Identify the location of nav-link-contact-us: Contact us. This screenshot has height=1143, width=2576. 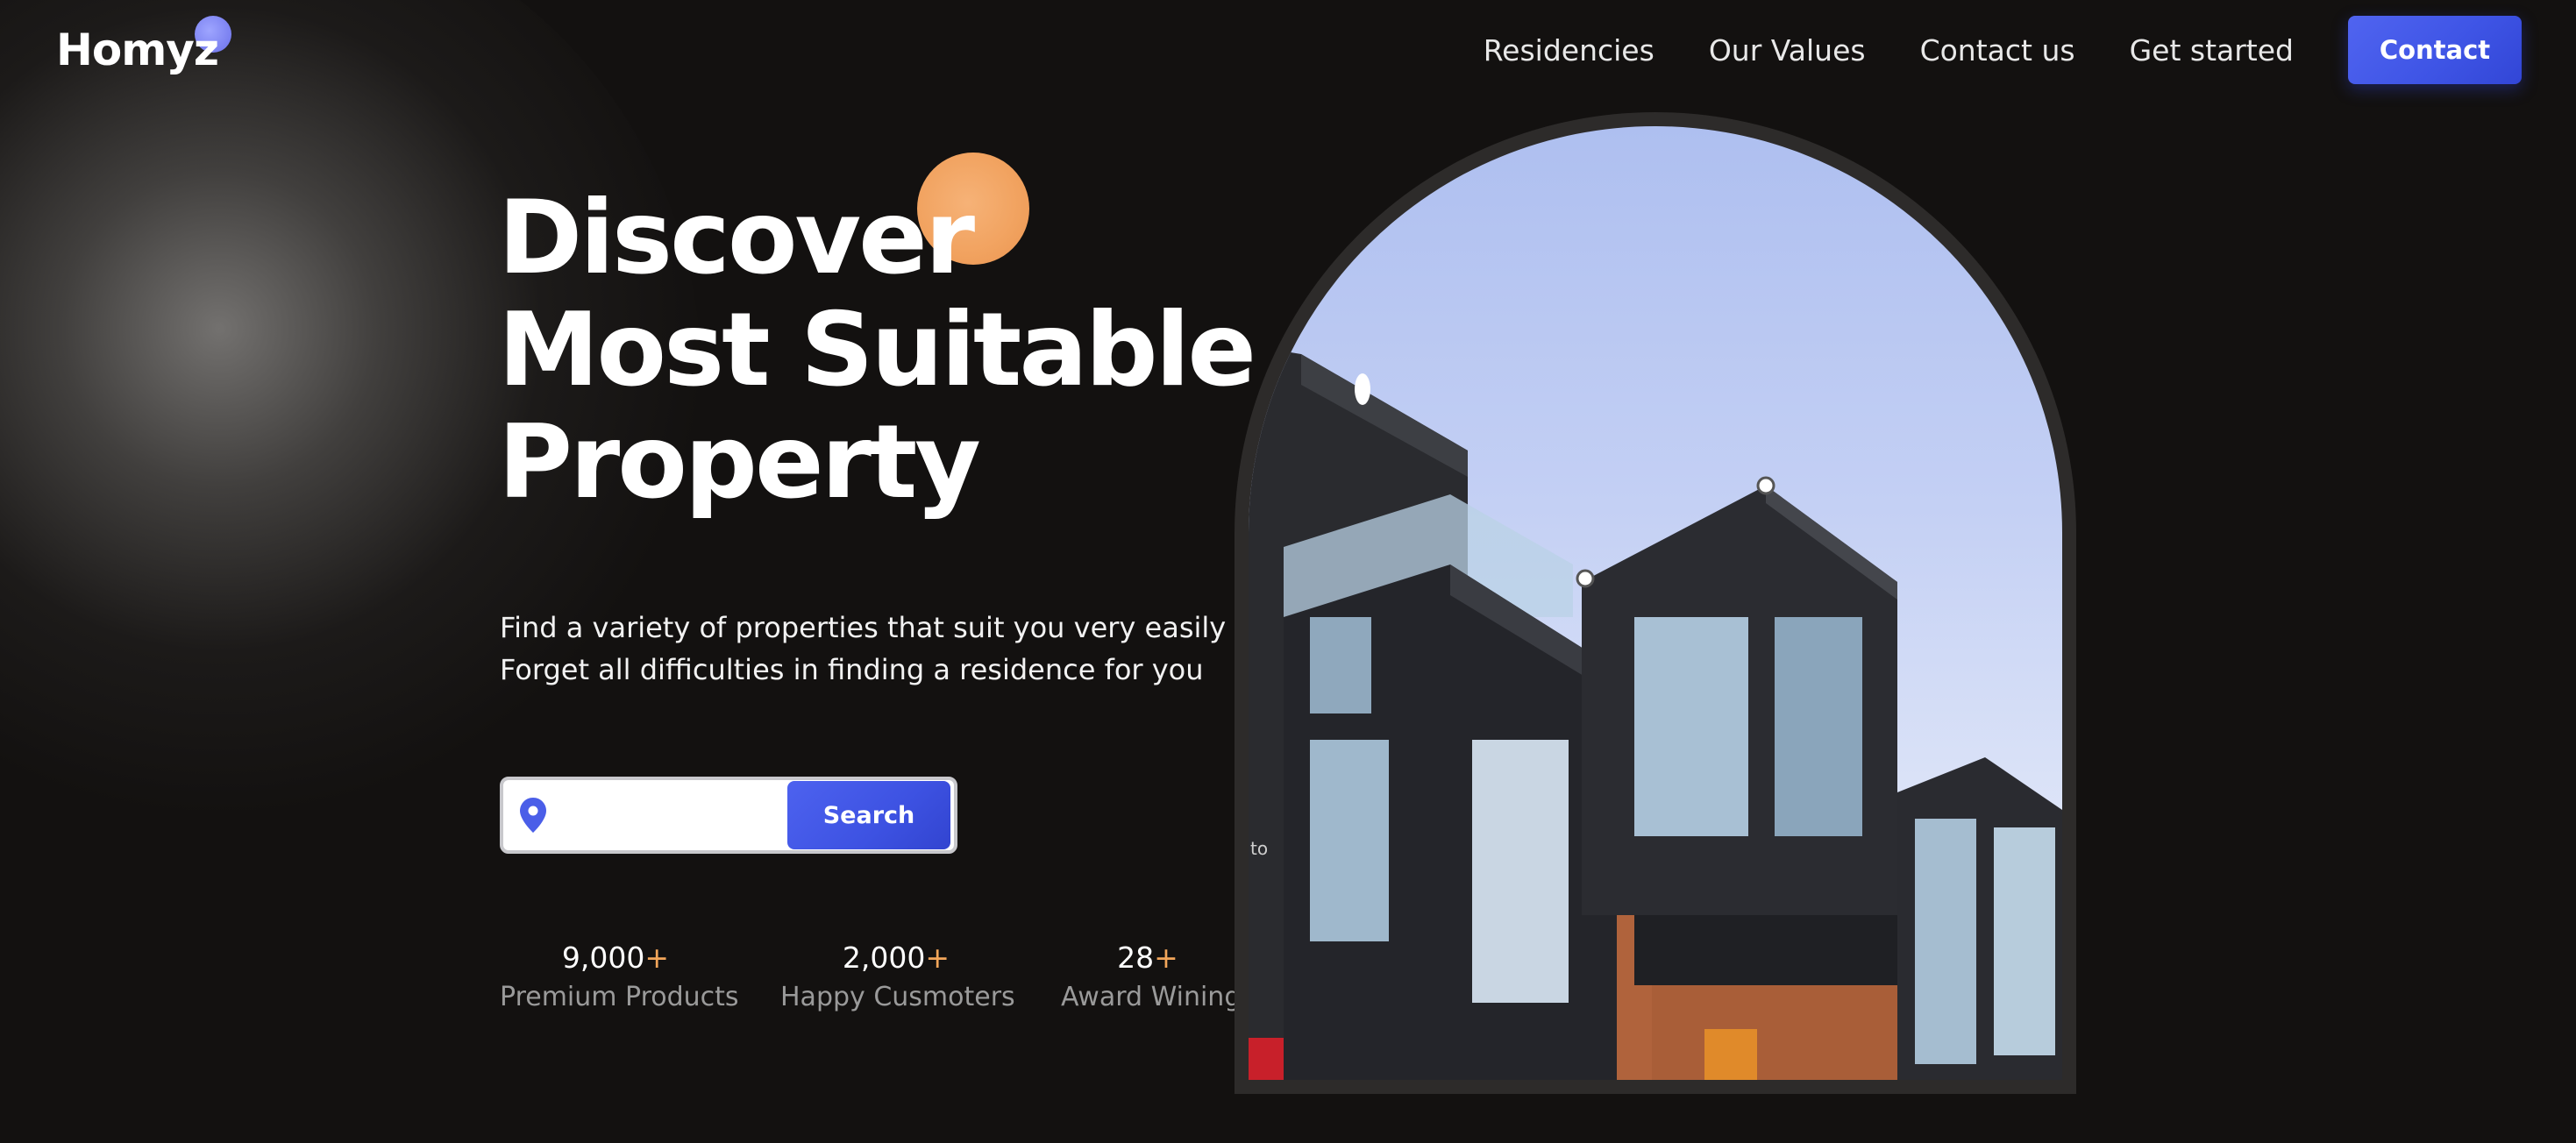
(1997, 50).